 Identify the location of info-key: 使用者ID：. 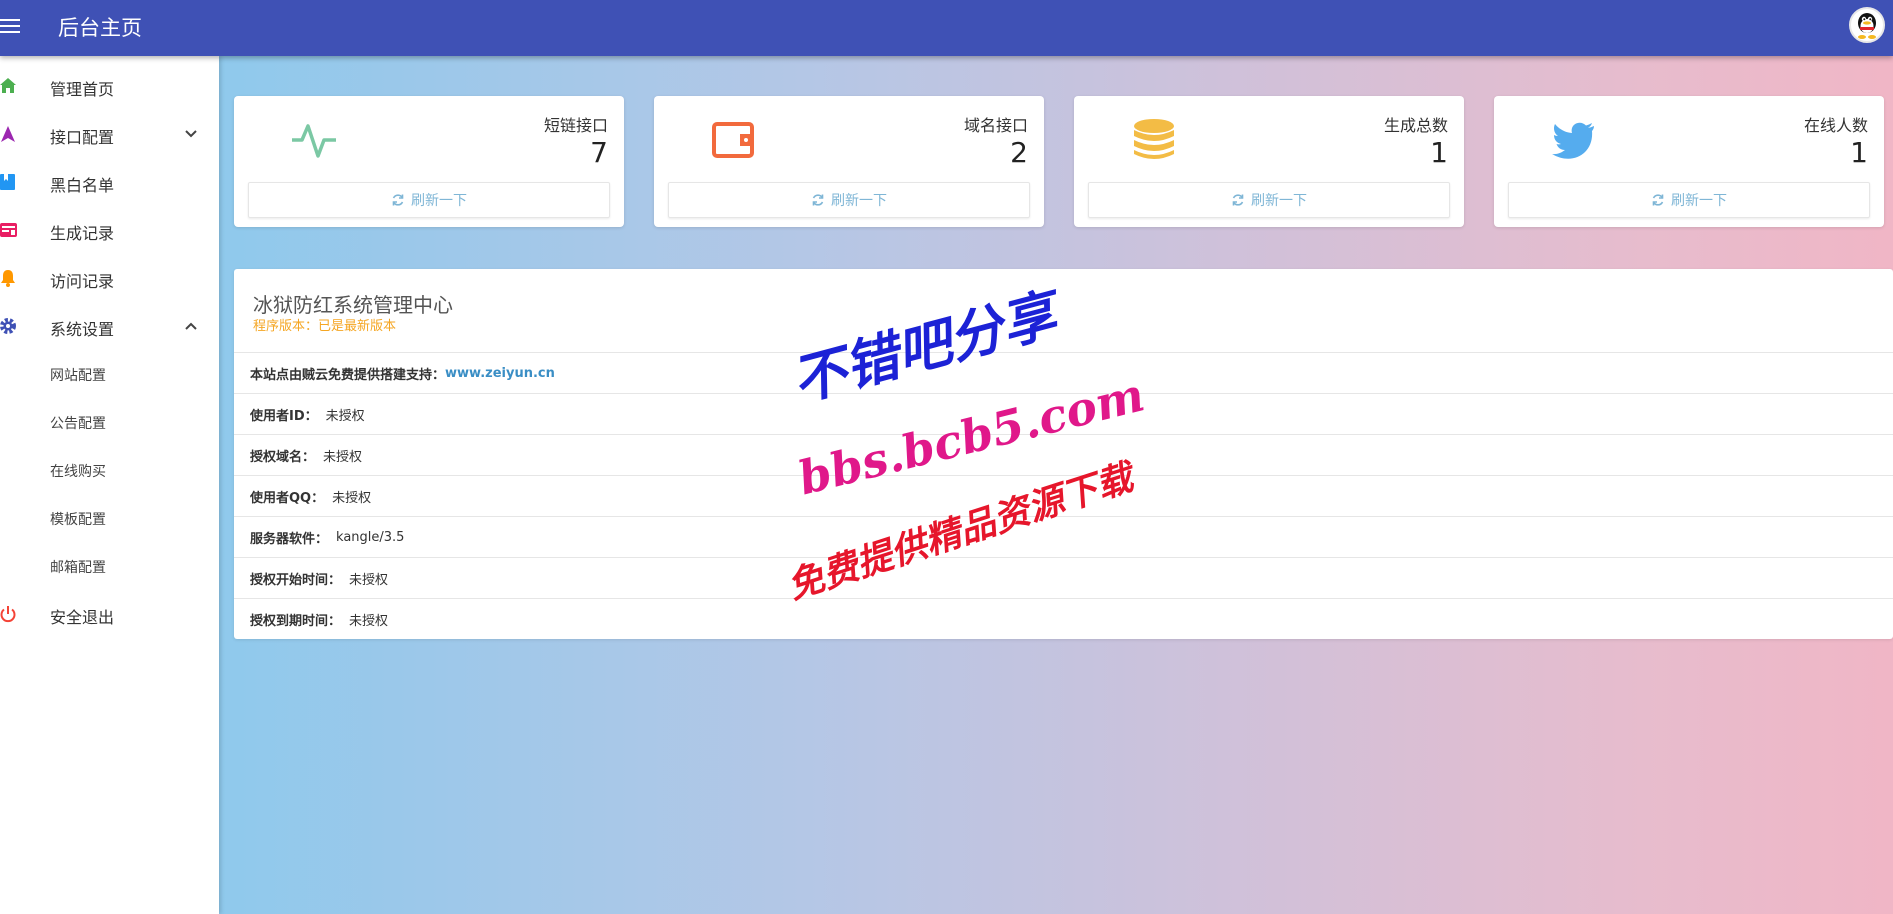
(284, 416).